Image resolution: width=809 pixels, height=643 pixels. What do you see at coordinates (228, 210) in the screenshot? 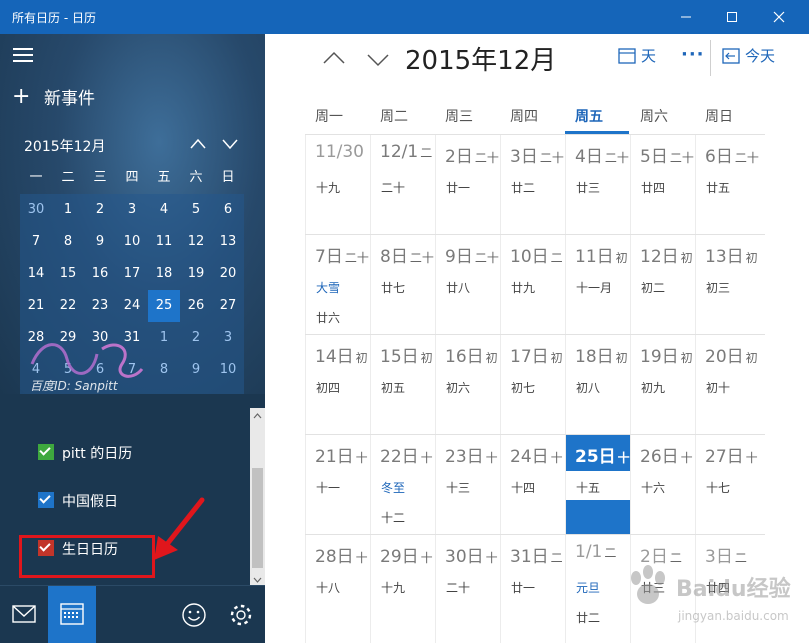
I see `mini-day: 6` at bounding box center [228, 210].